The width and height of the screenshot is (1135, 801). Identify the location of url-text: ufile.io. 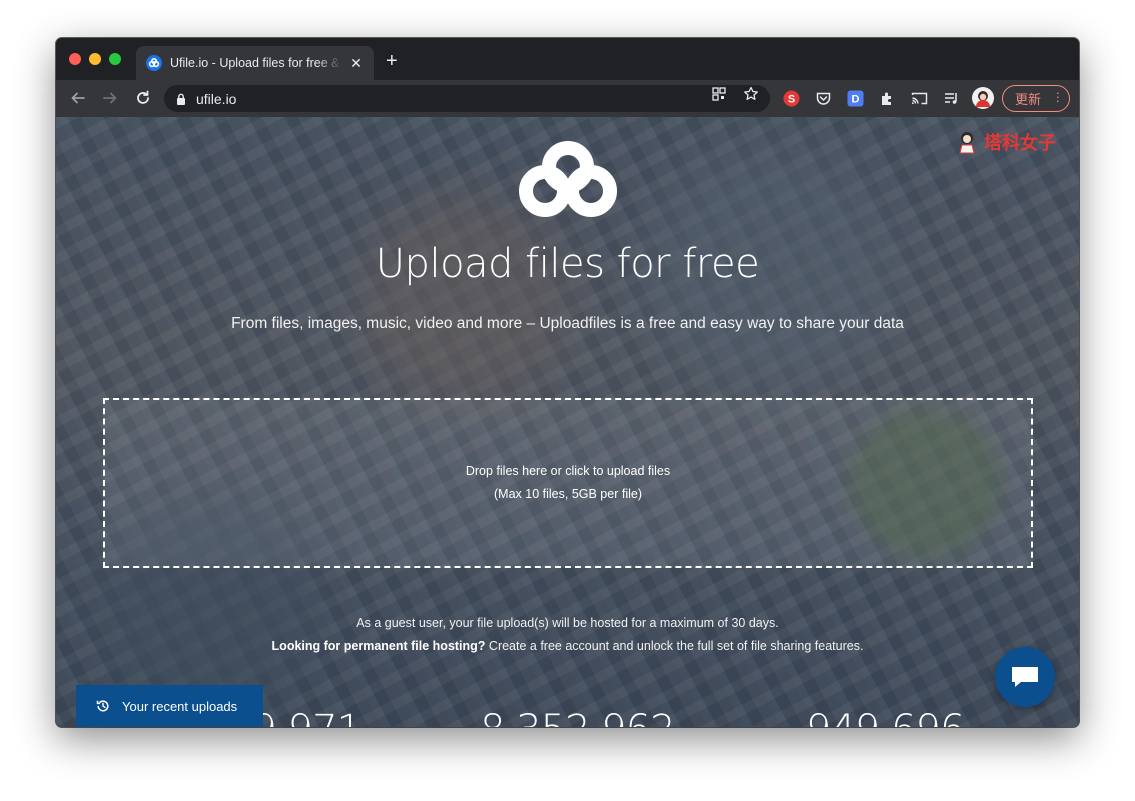
(216, 98).